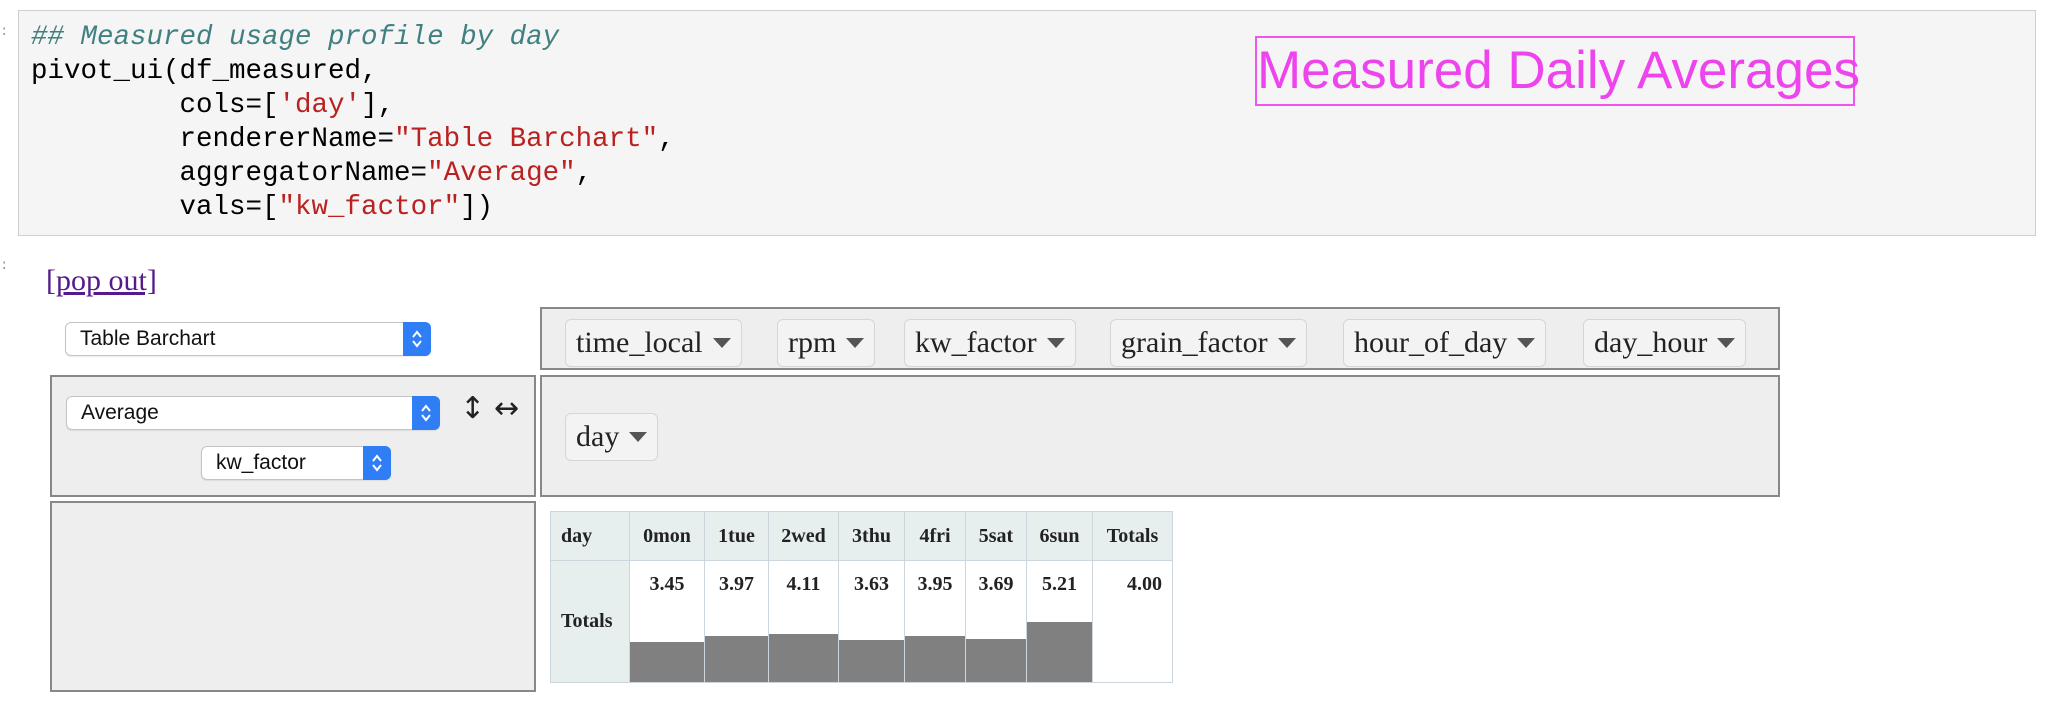 Image resolution: width=2056 pixels, height=722 pixels. I want to click on code-line: ],, so click(378, 105).